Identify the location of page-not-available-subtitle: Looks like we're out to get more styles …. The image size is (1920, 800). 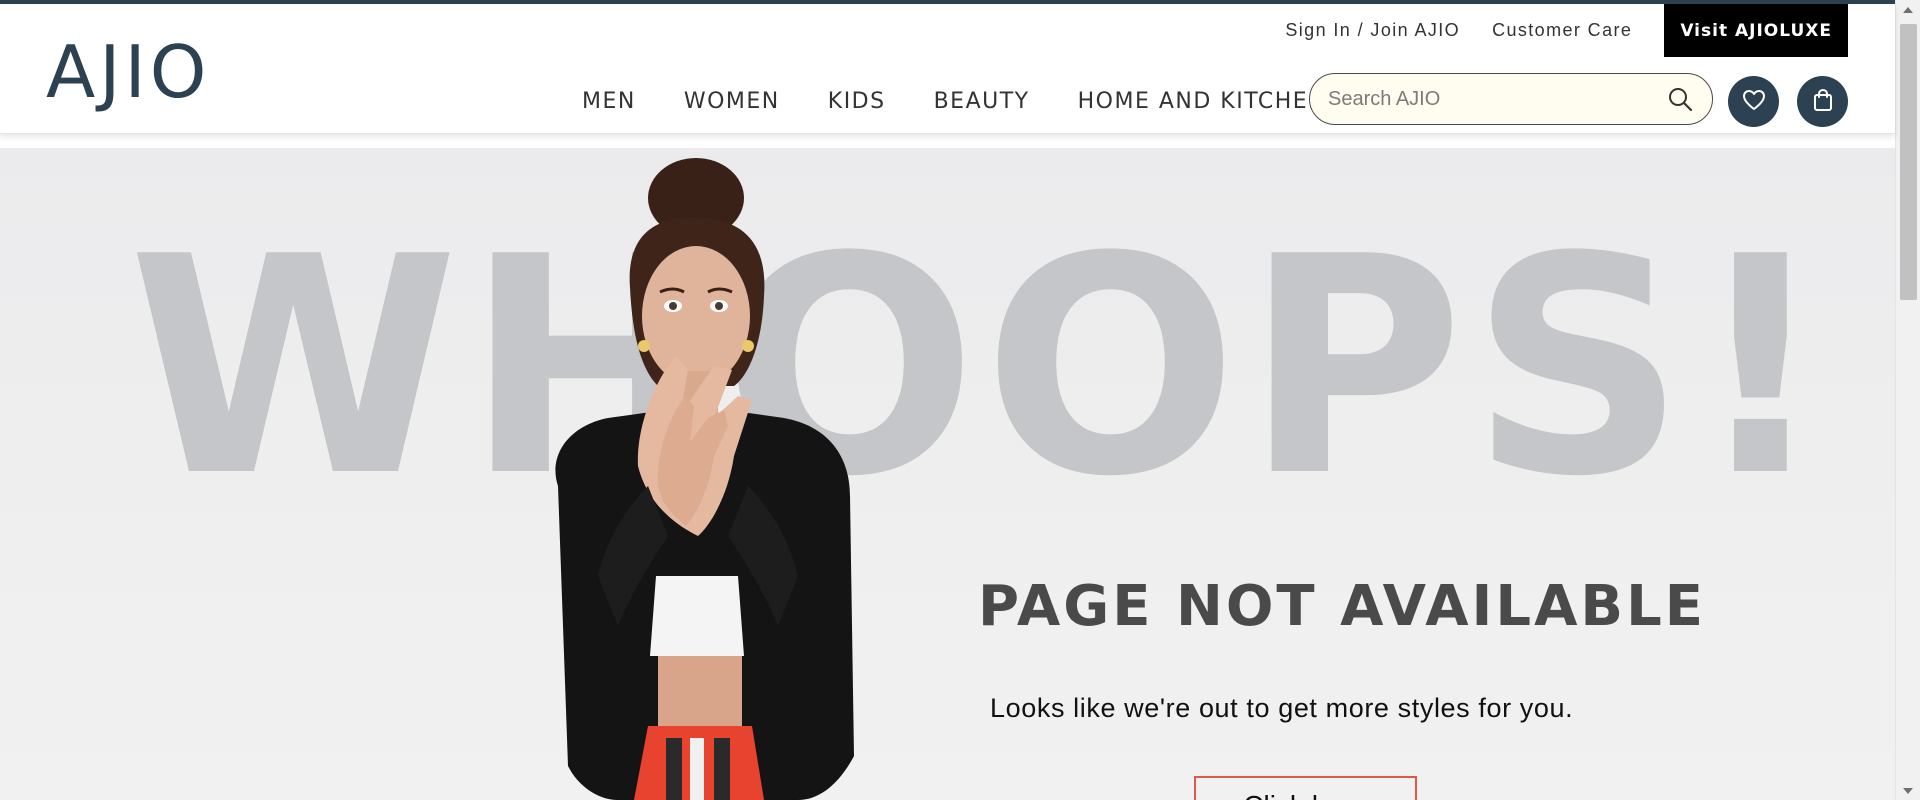
(1282, 708).